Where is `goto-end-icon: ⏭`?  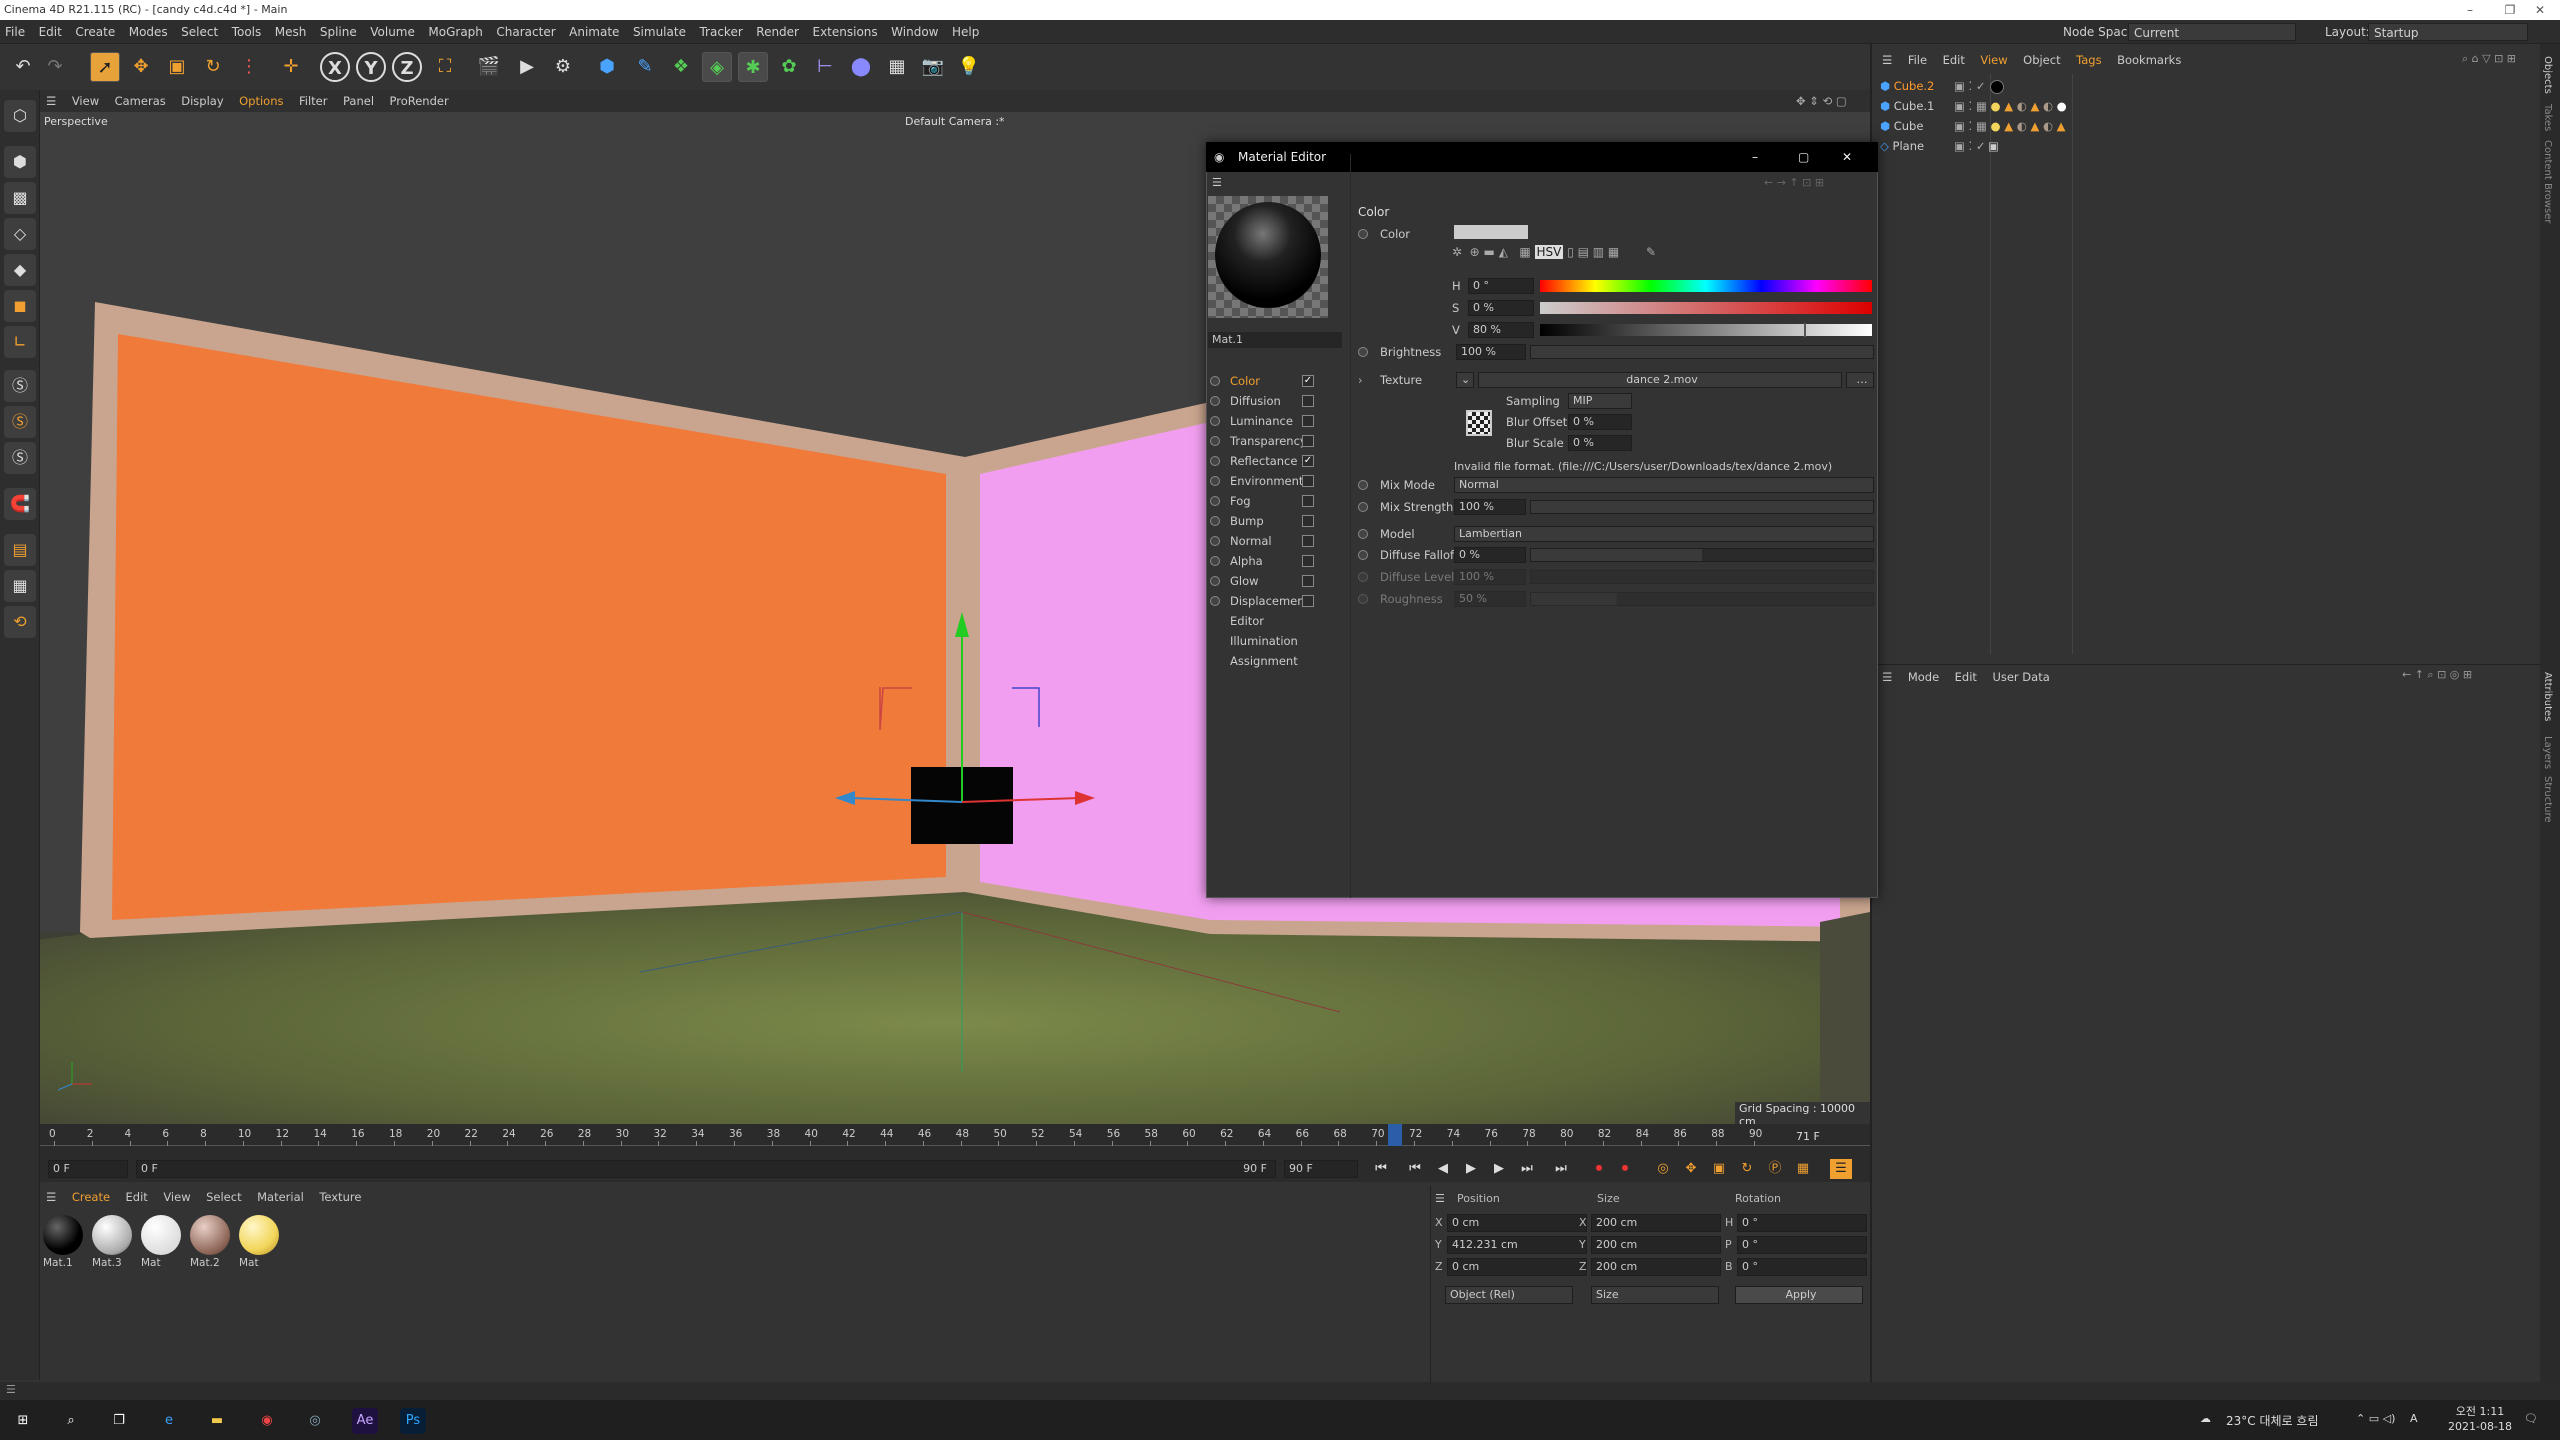
goto-end-icon: ⏭ is located at coordinates (1561, 1169).